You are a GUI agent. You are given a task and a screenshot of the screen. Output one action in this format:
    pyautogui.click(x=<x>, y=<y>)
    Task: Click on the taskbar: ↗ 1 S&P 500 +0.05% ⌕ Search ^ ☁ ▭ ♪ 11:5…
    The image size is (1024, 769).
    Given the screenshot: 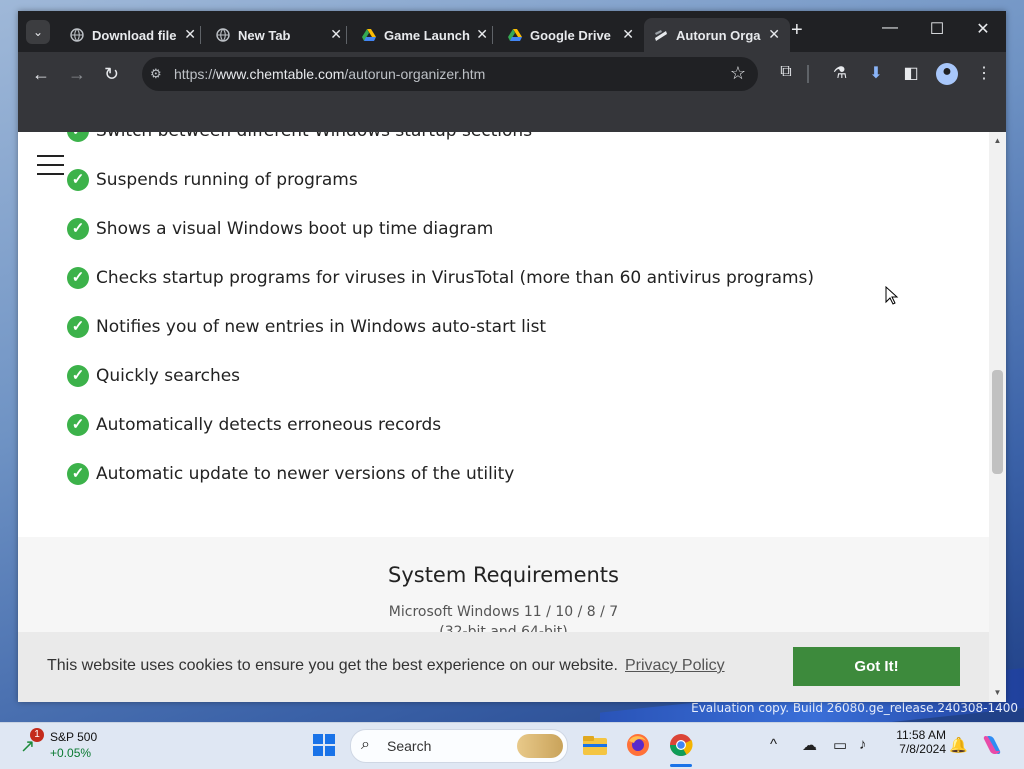 What is the action you would take?
    pyautogui.click(x=512, y=745)
    